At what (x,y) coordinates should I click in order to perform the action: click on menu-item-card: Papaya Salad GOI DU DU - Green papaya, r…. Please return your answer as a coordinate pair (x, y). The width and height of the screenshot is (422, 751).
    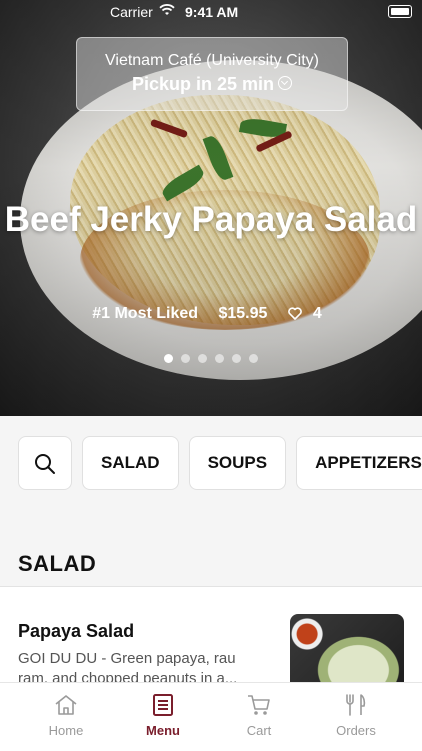
    Looking at the image, I should click on (211, 640).